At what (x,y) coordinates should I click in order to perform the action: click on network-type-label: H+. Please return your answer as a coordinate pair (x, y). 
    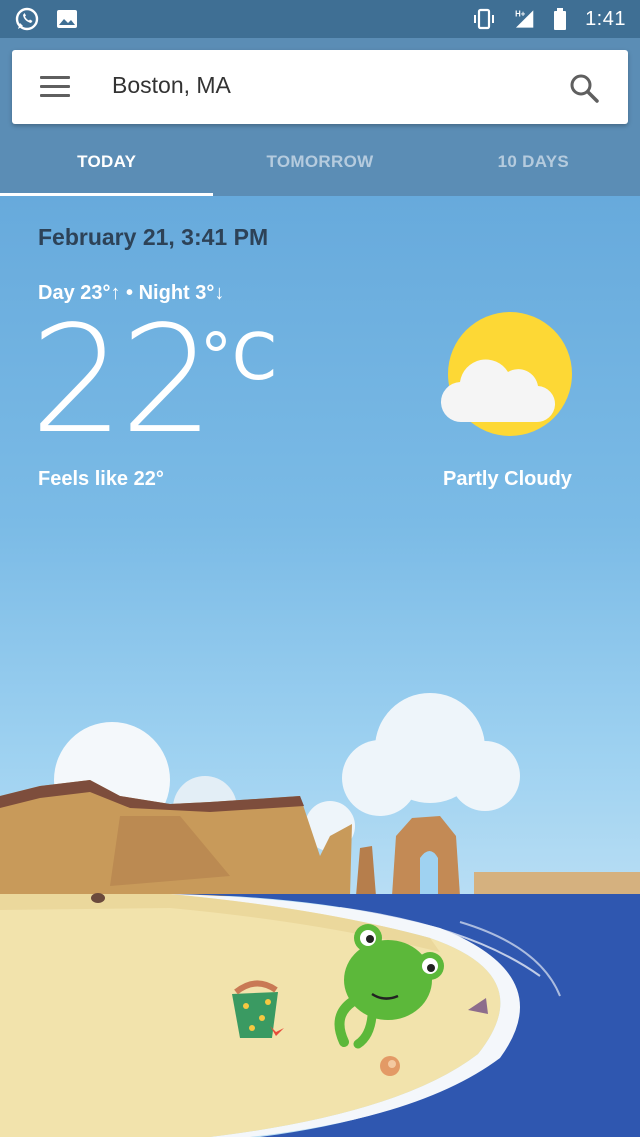
    Looking at the image, I should click on (520, 13).